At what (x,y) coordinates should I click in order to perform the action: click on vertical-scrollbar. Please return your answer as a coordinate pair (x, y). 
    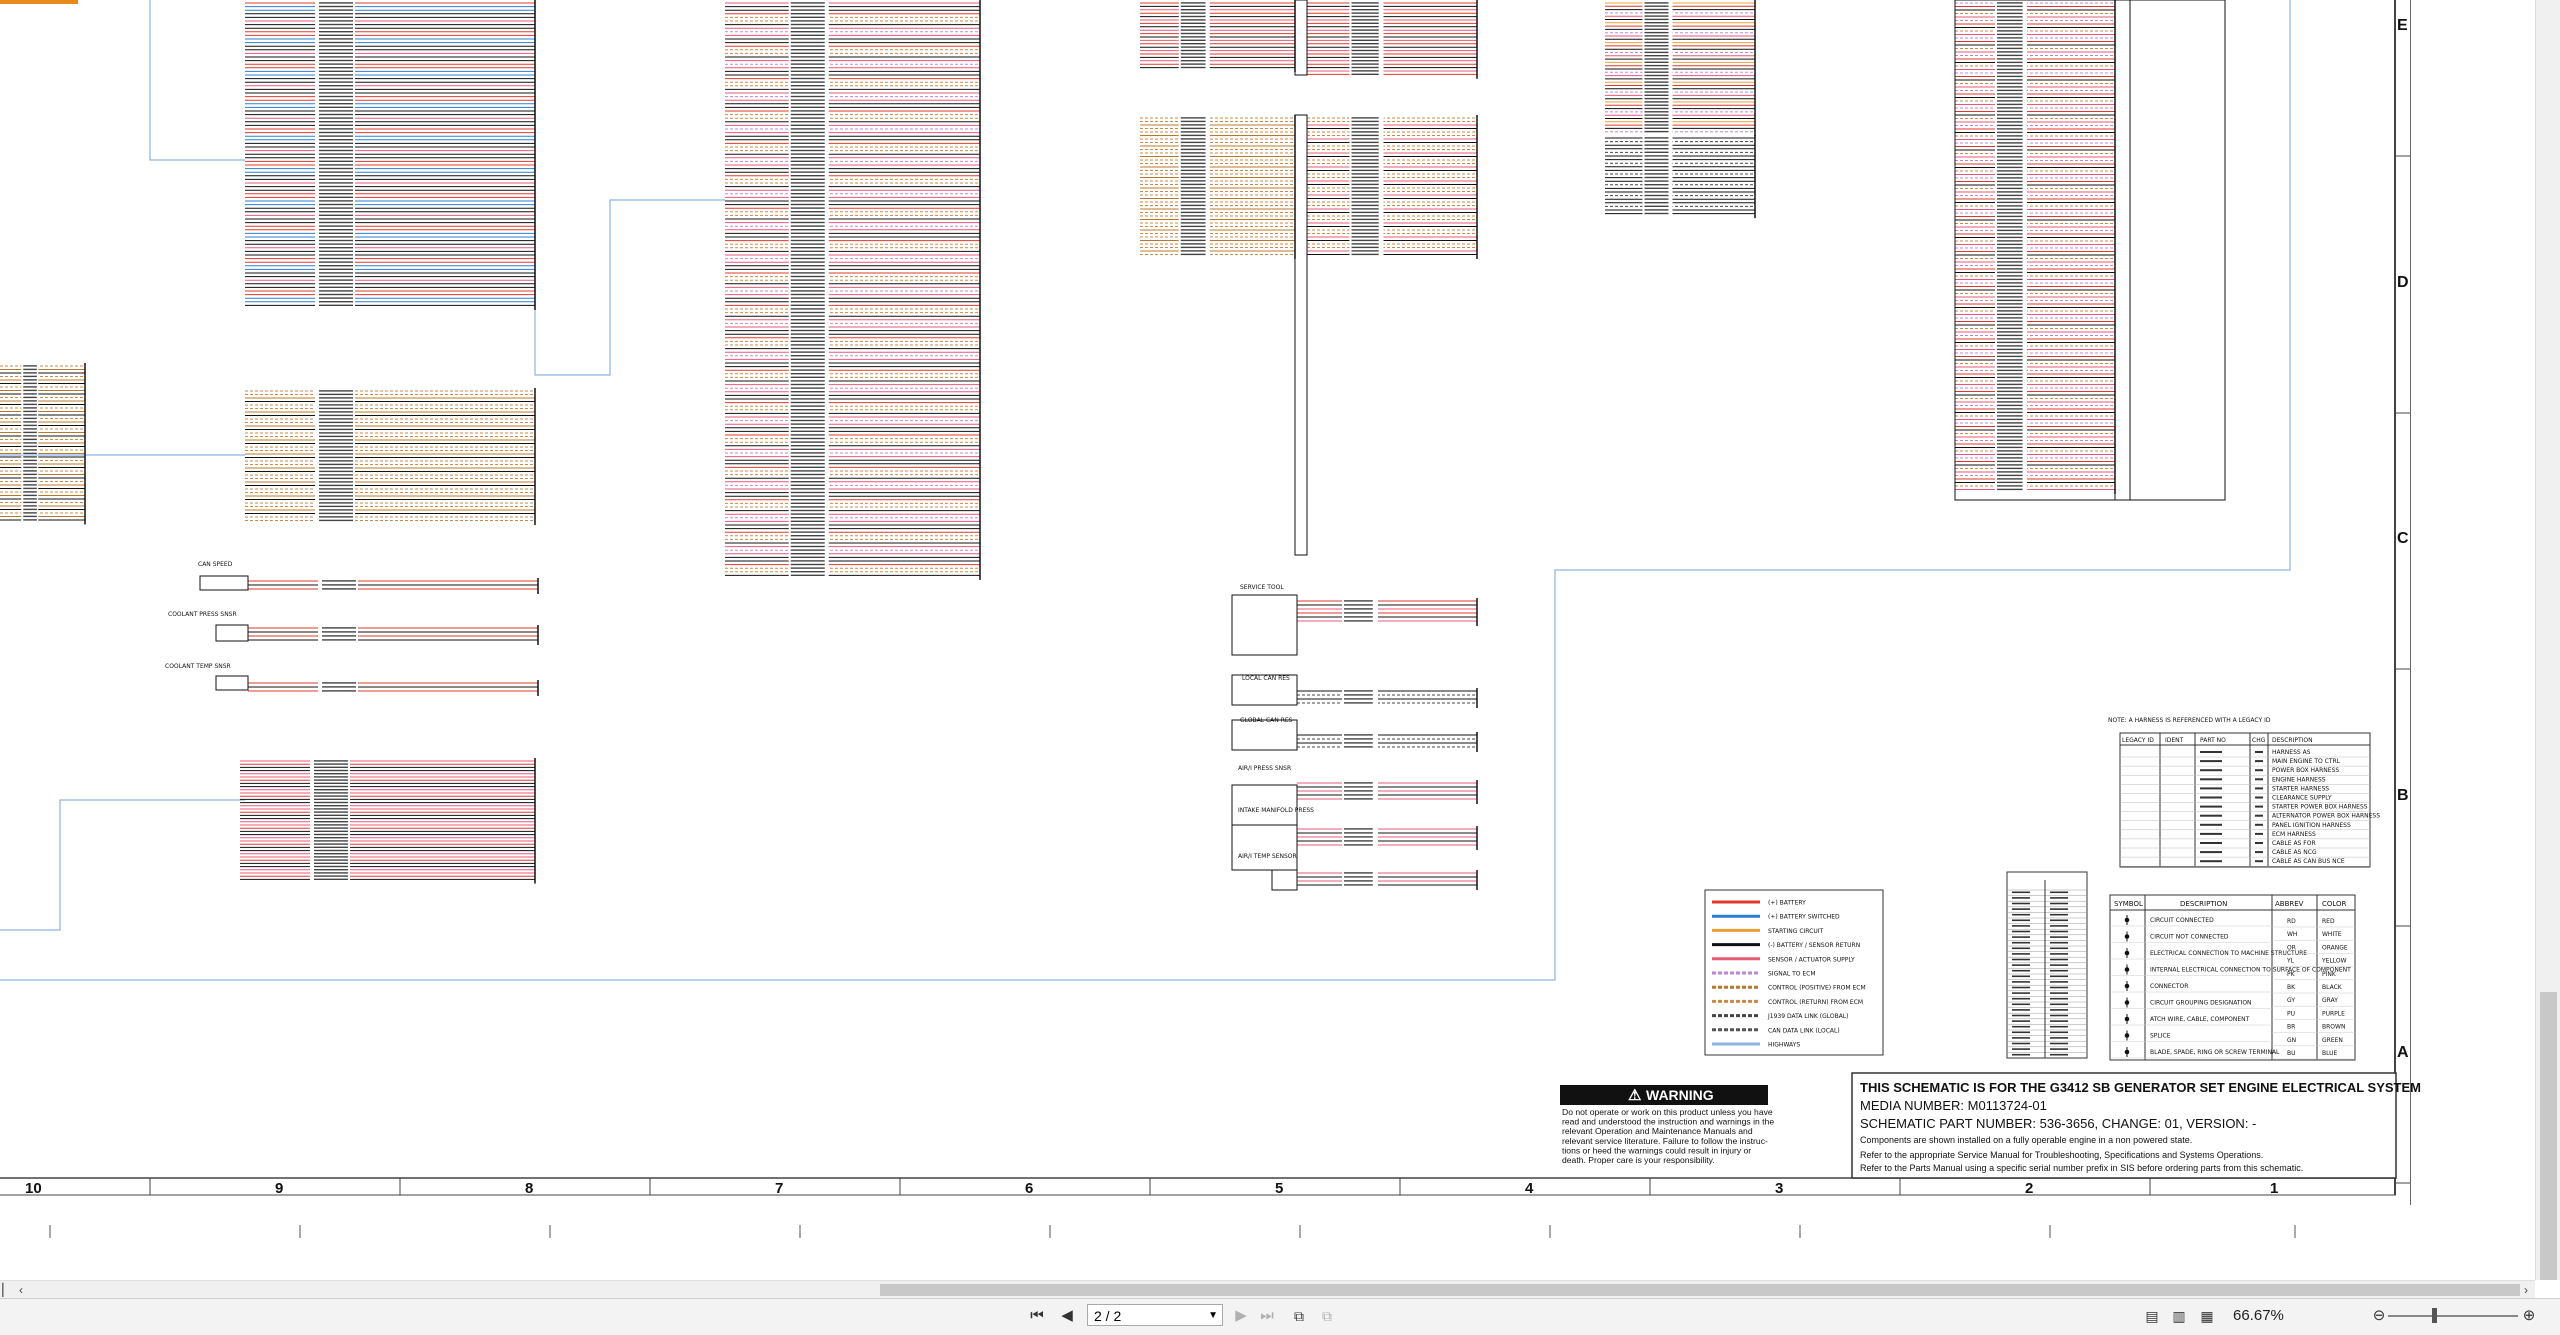
    Looking at the image, I should click on (2547, 640).